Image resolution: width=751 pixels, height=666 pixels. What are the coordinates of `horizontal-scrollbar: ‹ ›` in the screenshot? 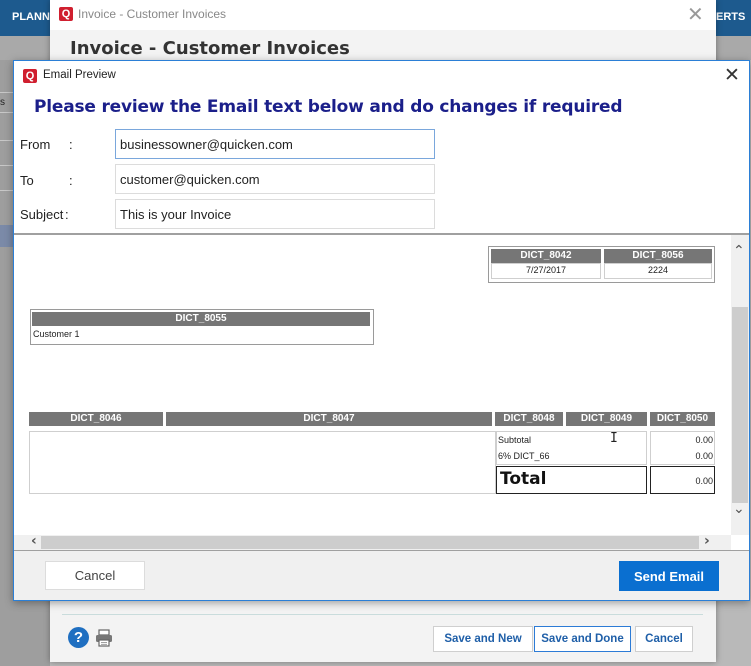 It's located at (372, 541).